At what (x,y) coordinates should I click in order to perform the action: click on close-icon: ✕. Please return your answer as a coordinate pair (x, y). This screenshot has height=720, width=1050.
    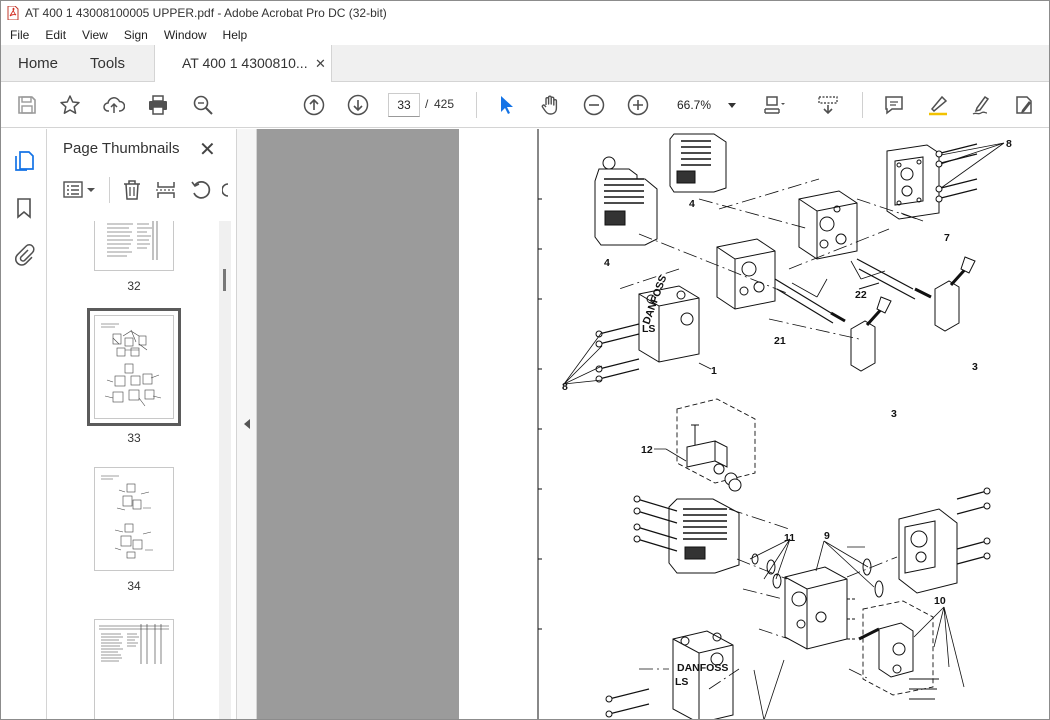
    Looking at the image, I should click on (207, 149).